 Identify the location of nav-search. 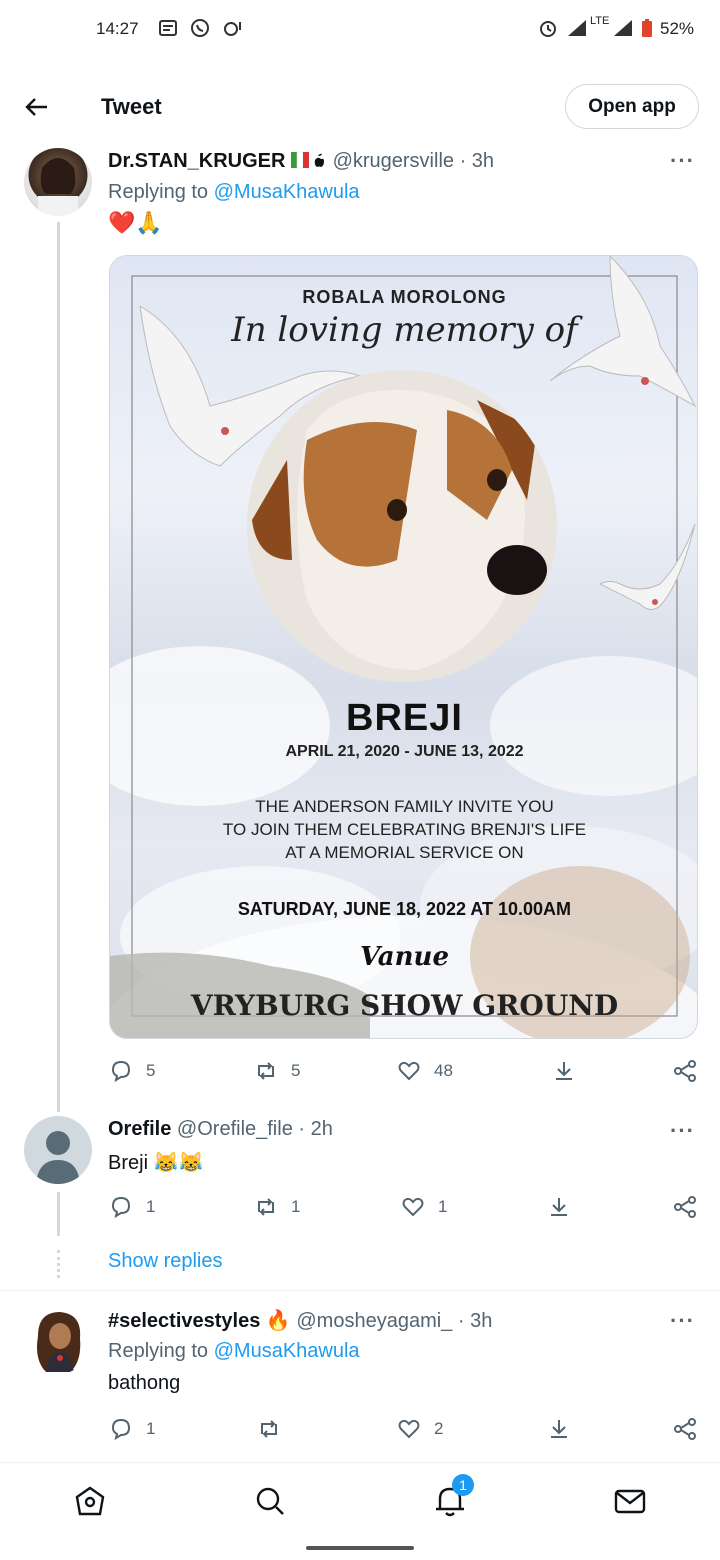
(272, 1503).